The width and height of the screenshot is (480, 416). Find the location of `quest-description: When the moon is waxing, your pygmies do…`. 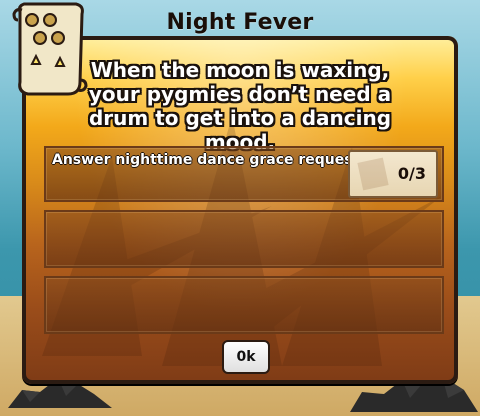

quest-description: When the moon is waxing, your pygmies do… is located at coordinates (240, 106).